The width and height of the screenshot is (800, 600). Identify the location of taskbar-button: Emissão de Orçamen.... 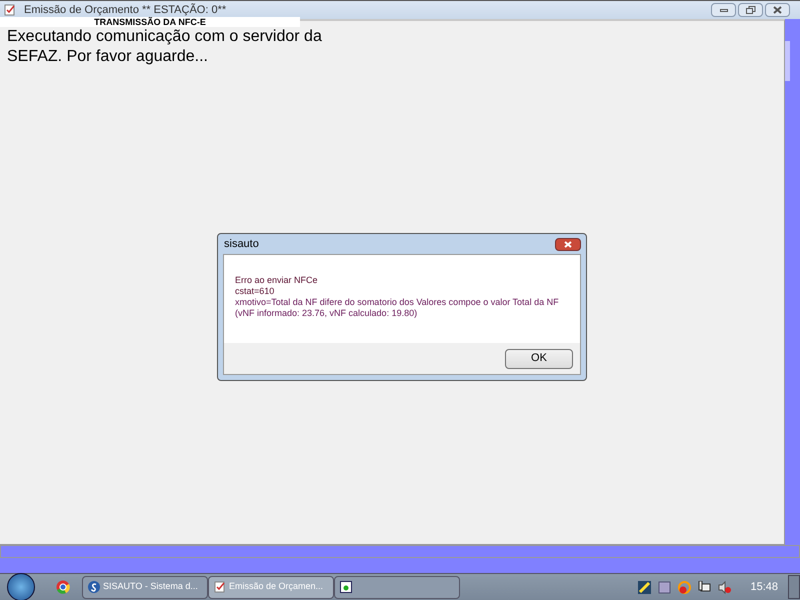
(271, 587).